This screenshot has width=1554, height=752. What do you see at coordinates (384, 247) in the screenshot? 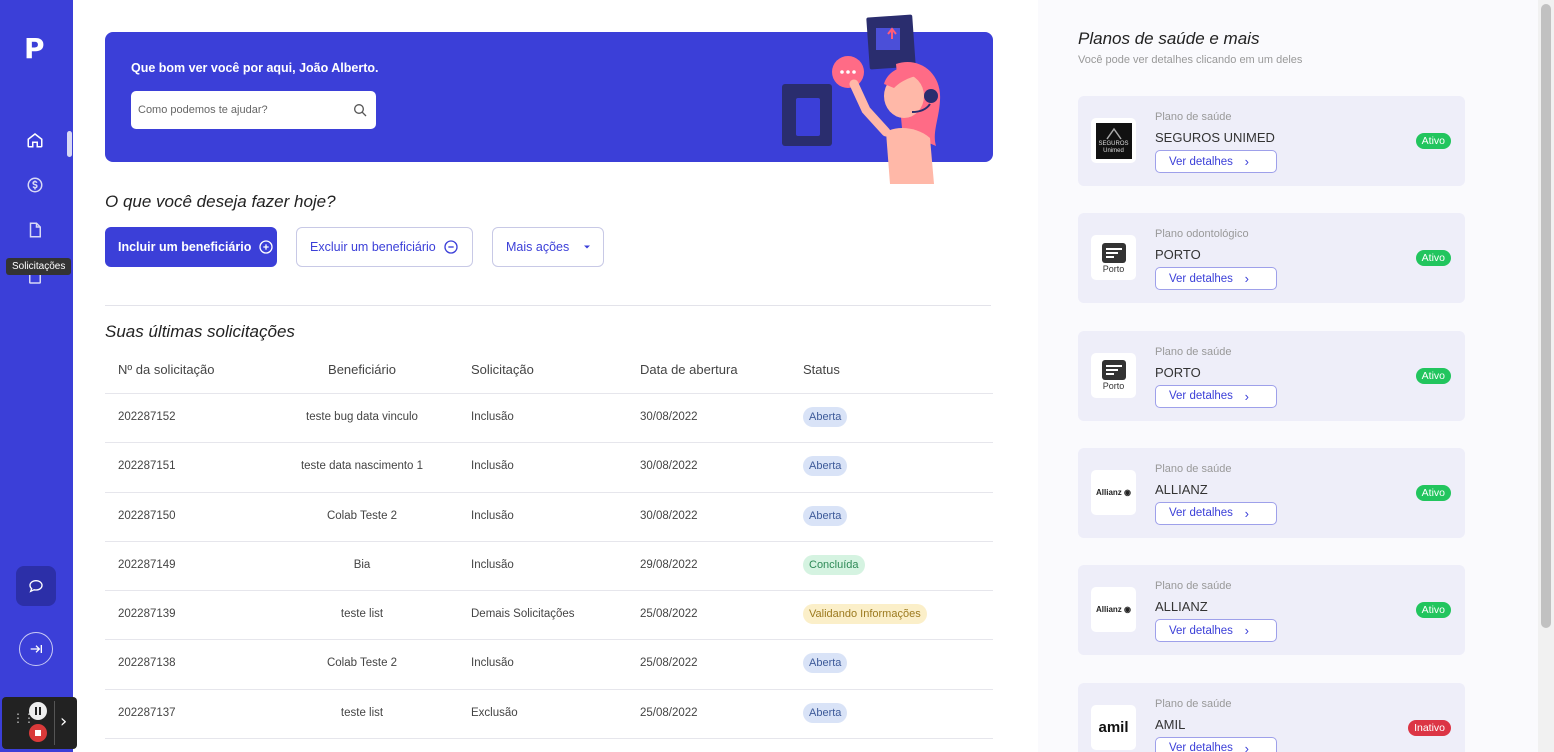
I see `exclude-beneficiary-button: Excluir um beneficiário` at bounding box center [384, 247].